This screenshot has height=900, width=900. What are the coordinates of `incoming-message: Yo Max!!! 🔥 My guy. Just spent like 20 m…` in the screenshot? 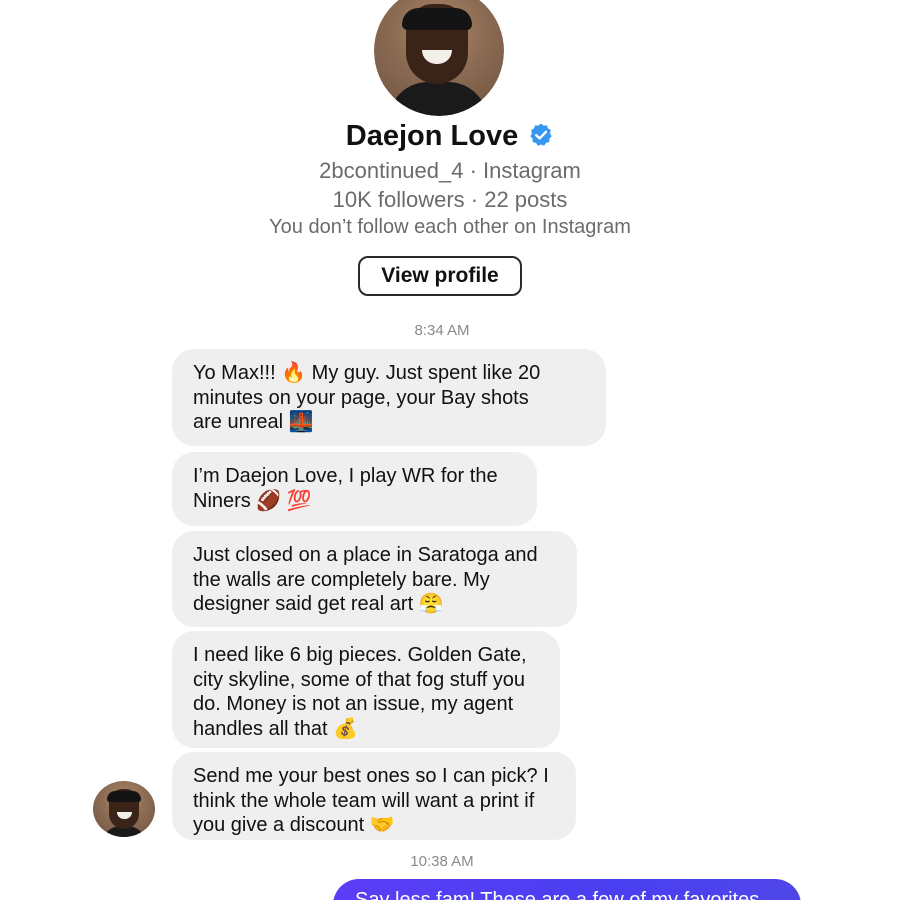 It's located at (389, 397).